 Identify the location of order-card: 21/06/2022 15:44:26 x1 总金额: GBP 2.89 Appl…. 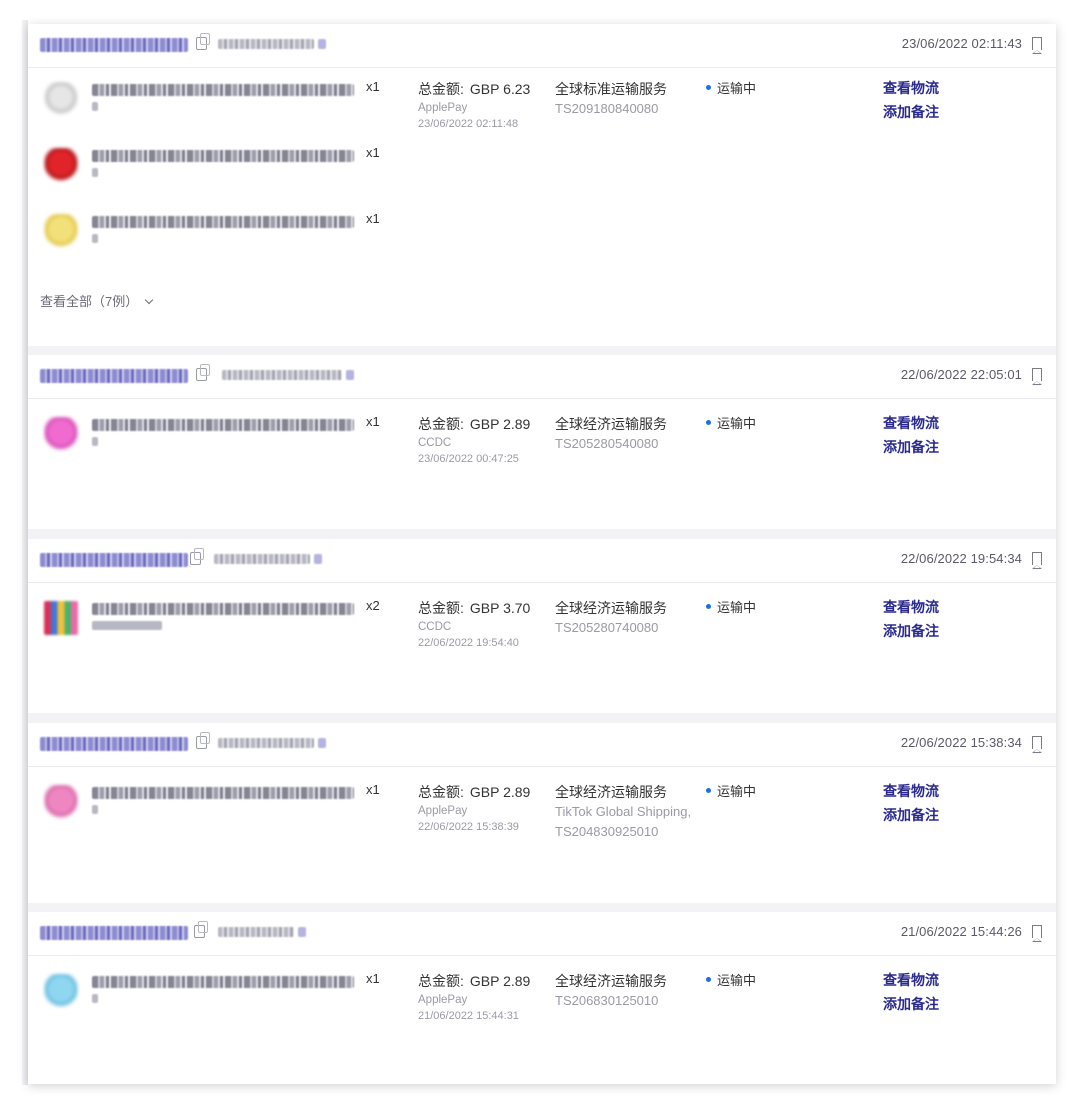
(542, 998).